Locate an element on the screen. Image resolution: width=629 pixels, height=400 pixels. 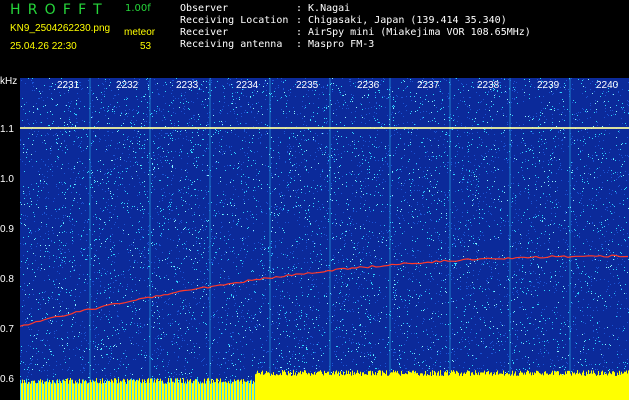
time-tick-2240: 2240 is located at coordinates (607, 85).